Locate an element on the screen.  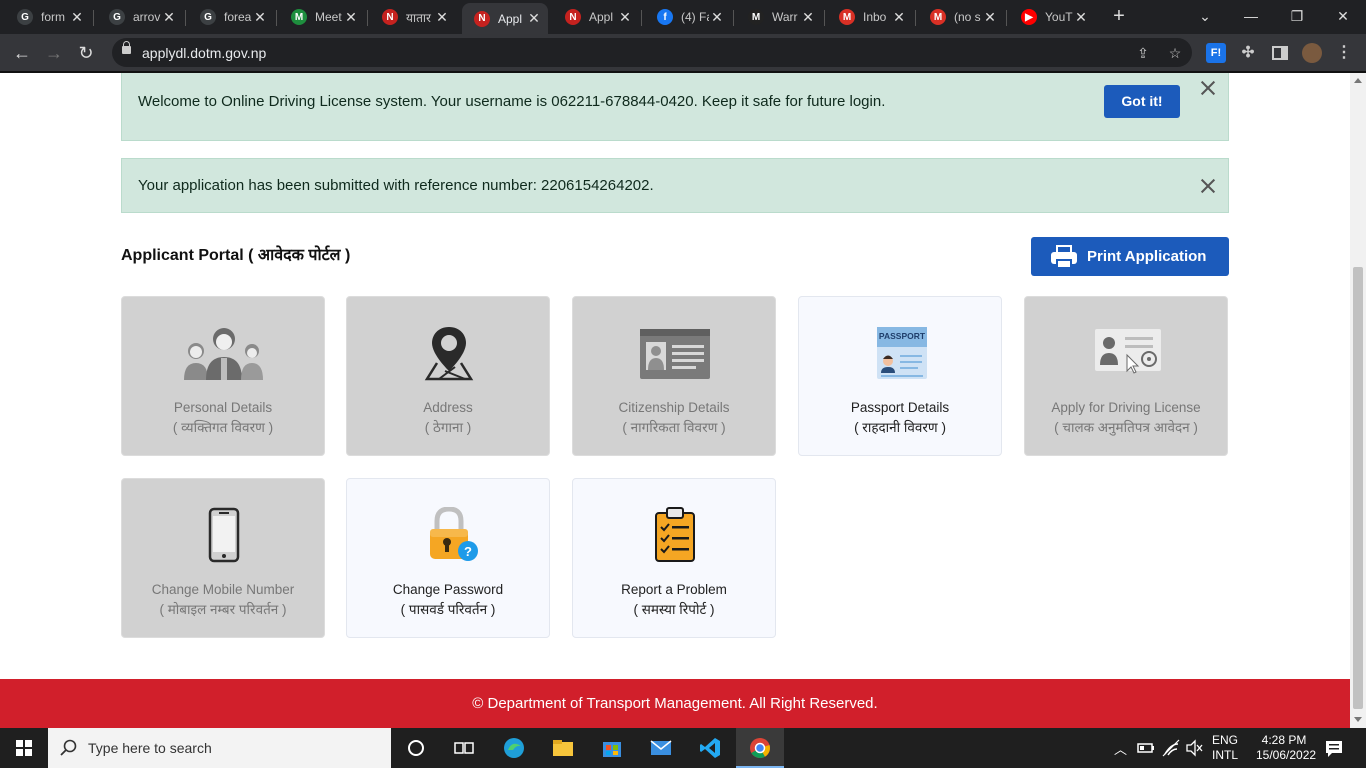
url-text: applydl.dotm.gov.np is located at coordinates (204, 53).